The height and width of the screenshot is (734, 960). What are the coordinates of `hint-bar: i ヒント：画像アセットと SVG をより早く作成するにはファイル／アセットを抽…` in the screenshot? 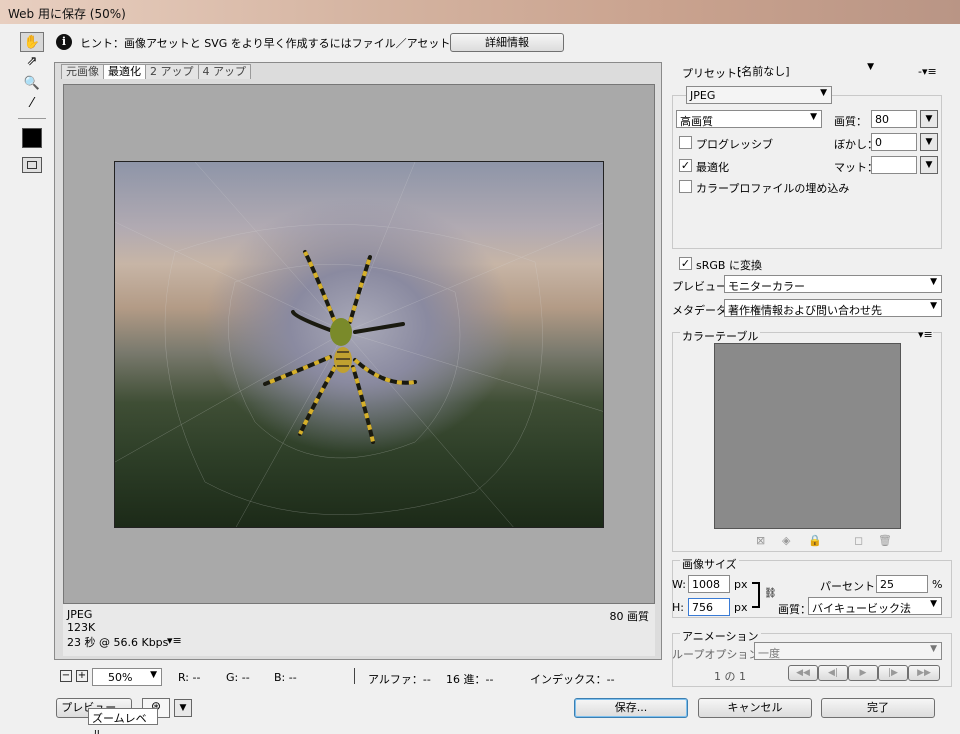 It's located at (500, 42).